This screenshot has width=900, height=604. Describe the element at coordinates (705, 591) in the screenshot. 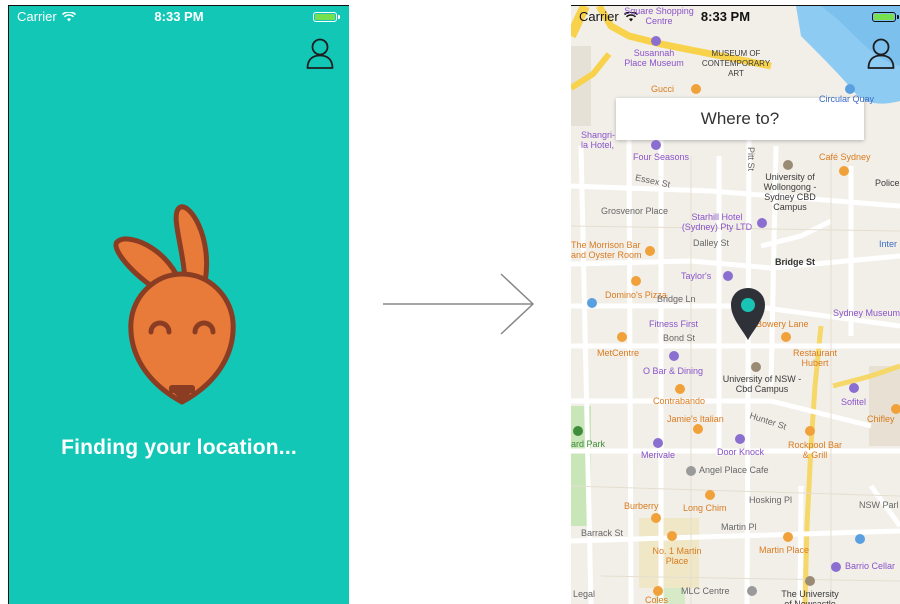

I see `map-label: MLC Centre` at that location.